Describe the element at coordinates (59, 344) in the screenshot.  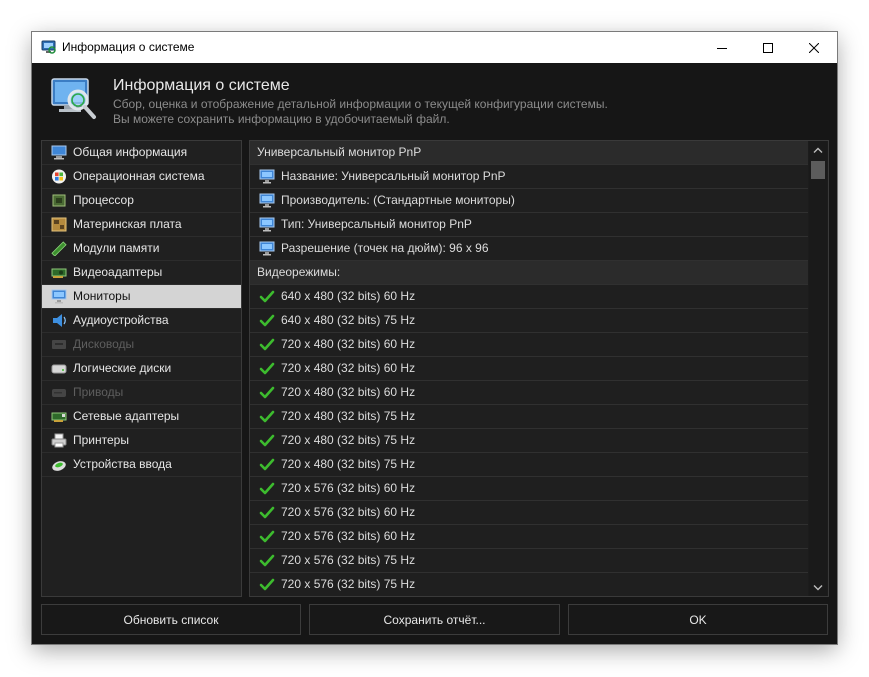
I see `floppy-drive-icon` at that location.